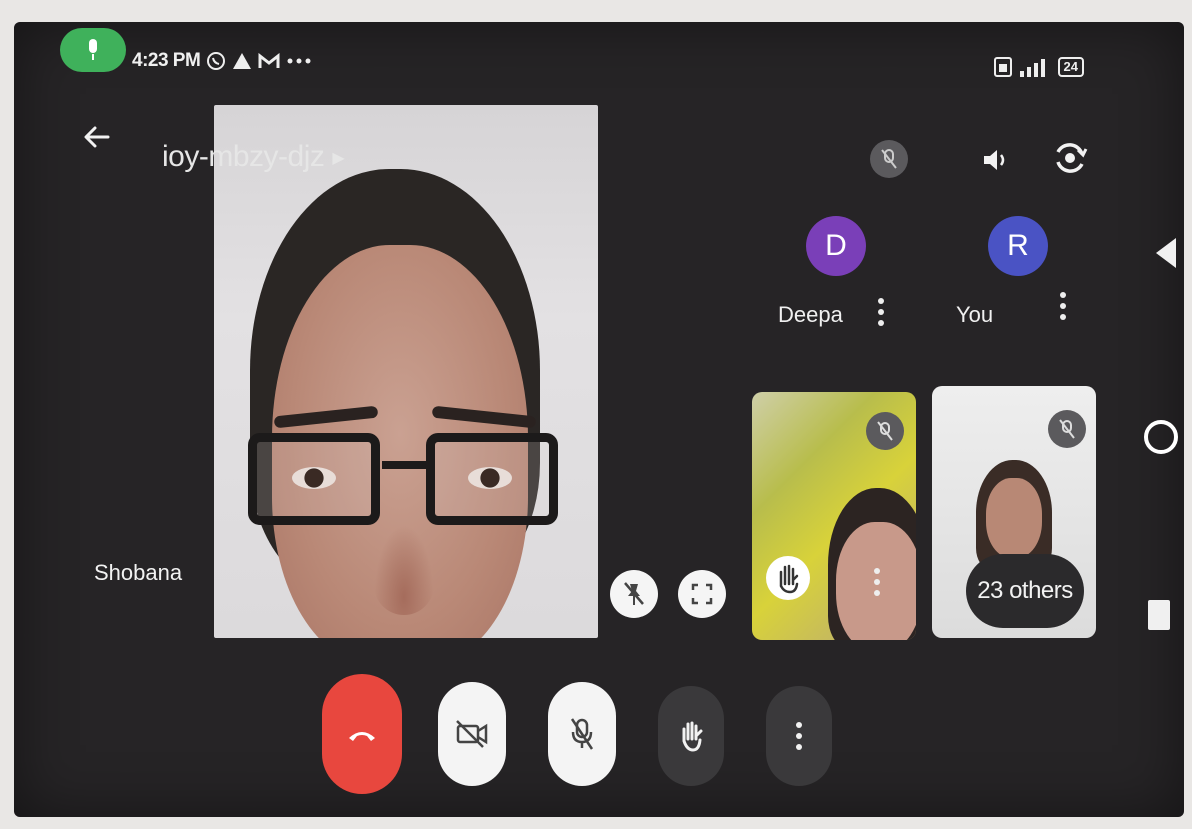 Image resolution: width=1192 pixels, height=829 pixels. I want to click on raised-hand-badge, so click(788, 578).